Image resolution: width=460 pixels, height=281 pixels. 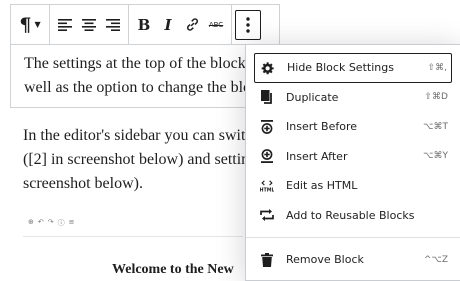 What do you see at coordinates (436, 97) in the screenshot?
I see `menu-item-shortcut: ⇧⌘D` at bounding box center [436, 97].